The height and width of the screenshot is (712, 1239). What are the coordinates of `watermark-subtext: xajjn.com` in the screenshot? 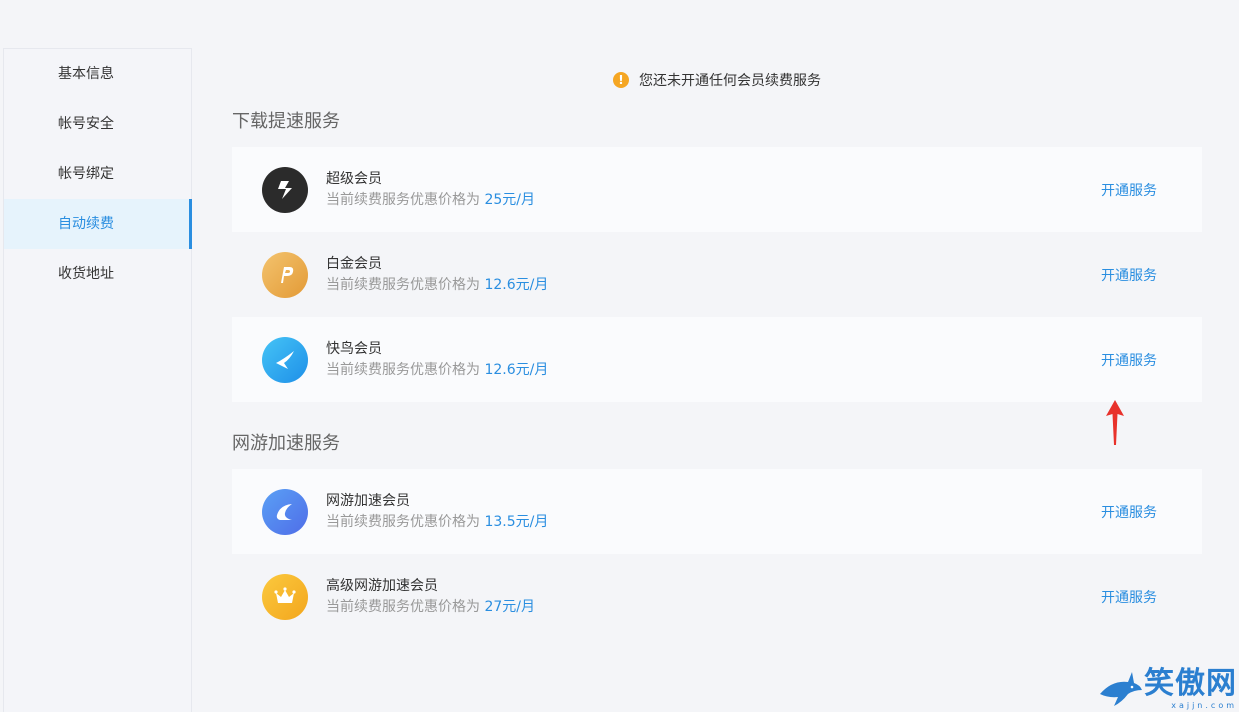 It's located at (1204, 705).